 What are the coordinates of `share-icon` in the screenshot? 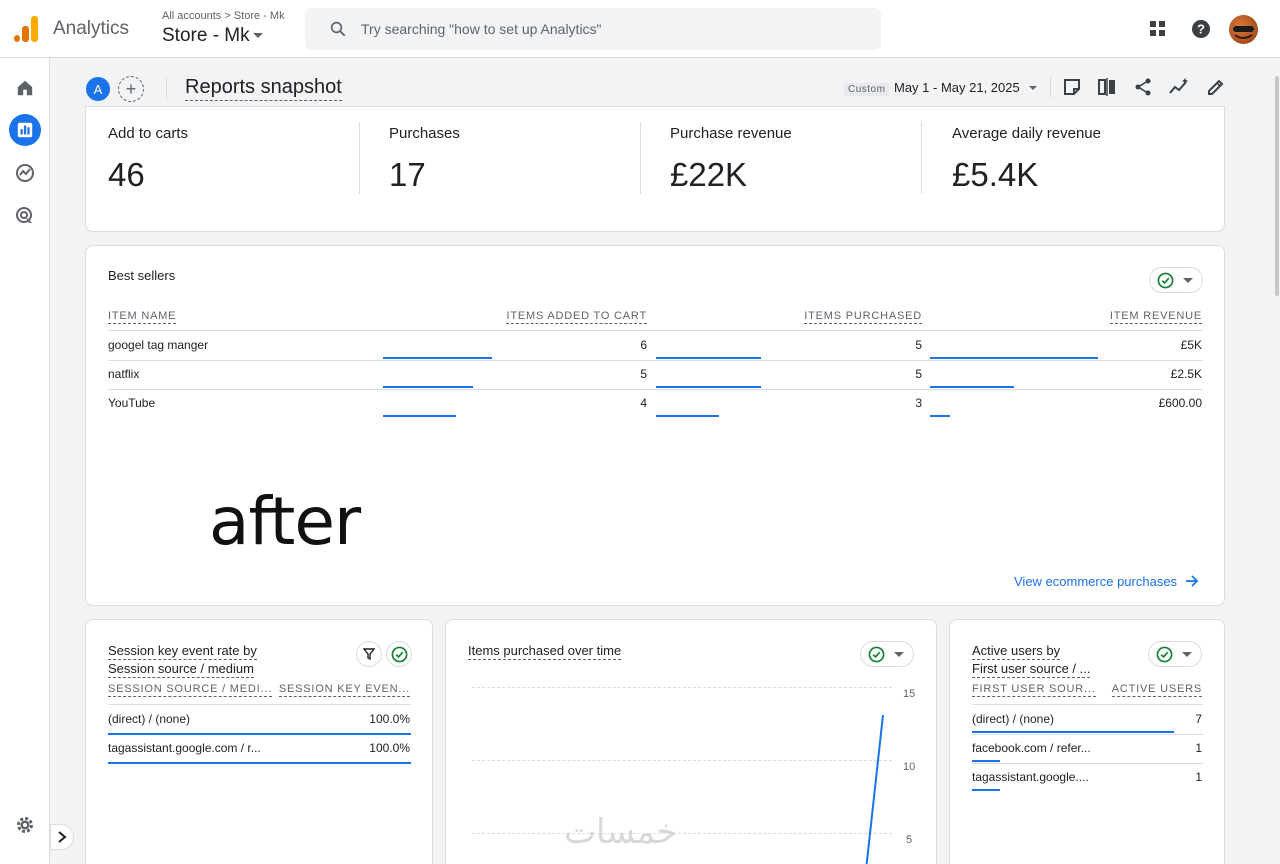 It's located at (1143, 87).